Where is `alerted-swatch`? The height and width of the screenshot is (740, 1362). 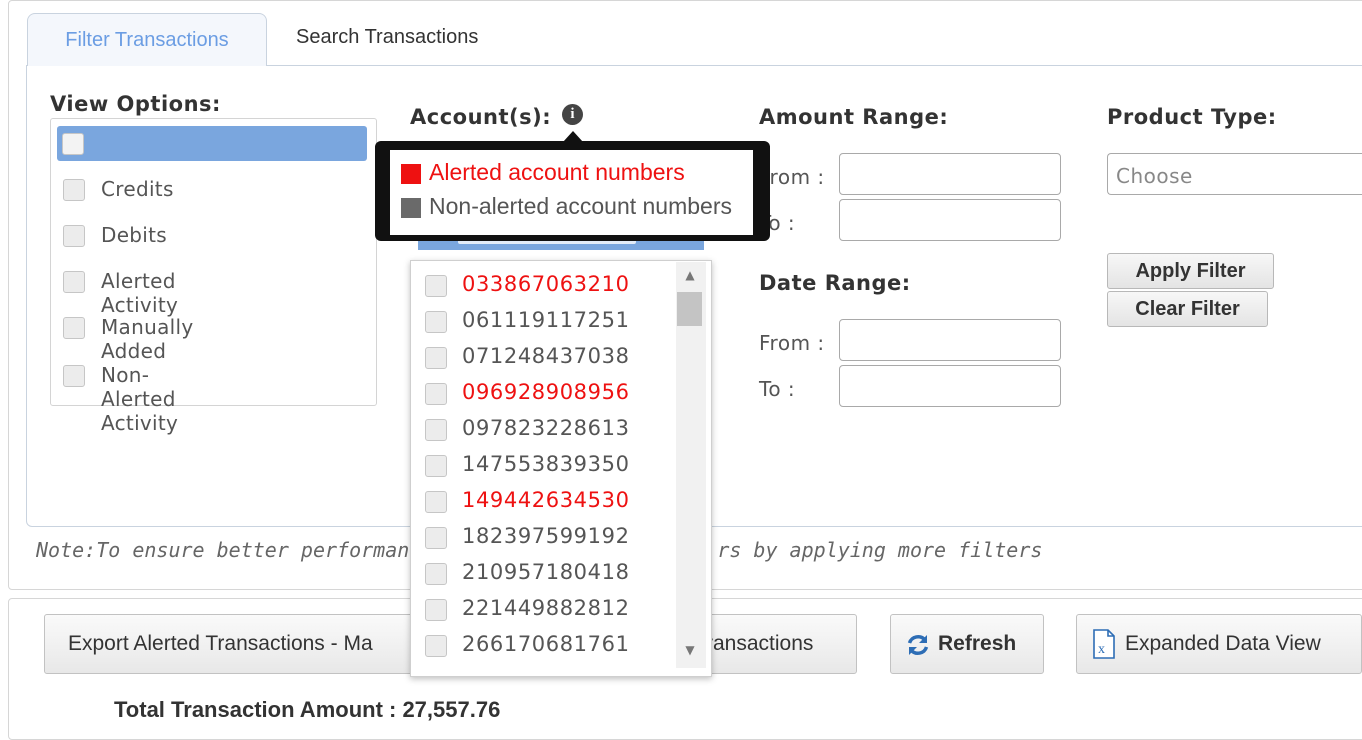
alerted-swatch is located at coordinates (411, 174).